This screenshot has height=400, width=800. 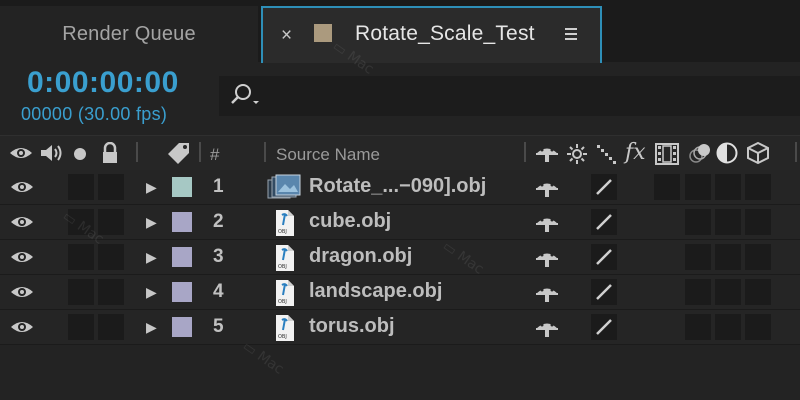 I want to click on layer-row: ▶ 1 Rotate_...−090].obj, so click(x=400, y=187).